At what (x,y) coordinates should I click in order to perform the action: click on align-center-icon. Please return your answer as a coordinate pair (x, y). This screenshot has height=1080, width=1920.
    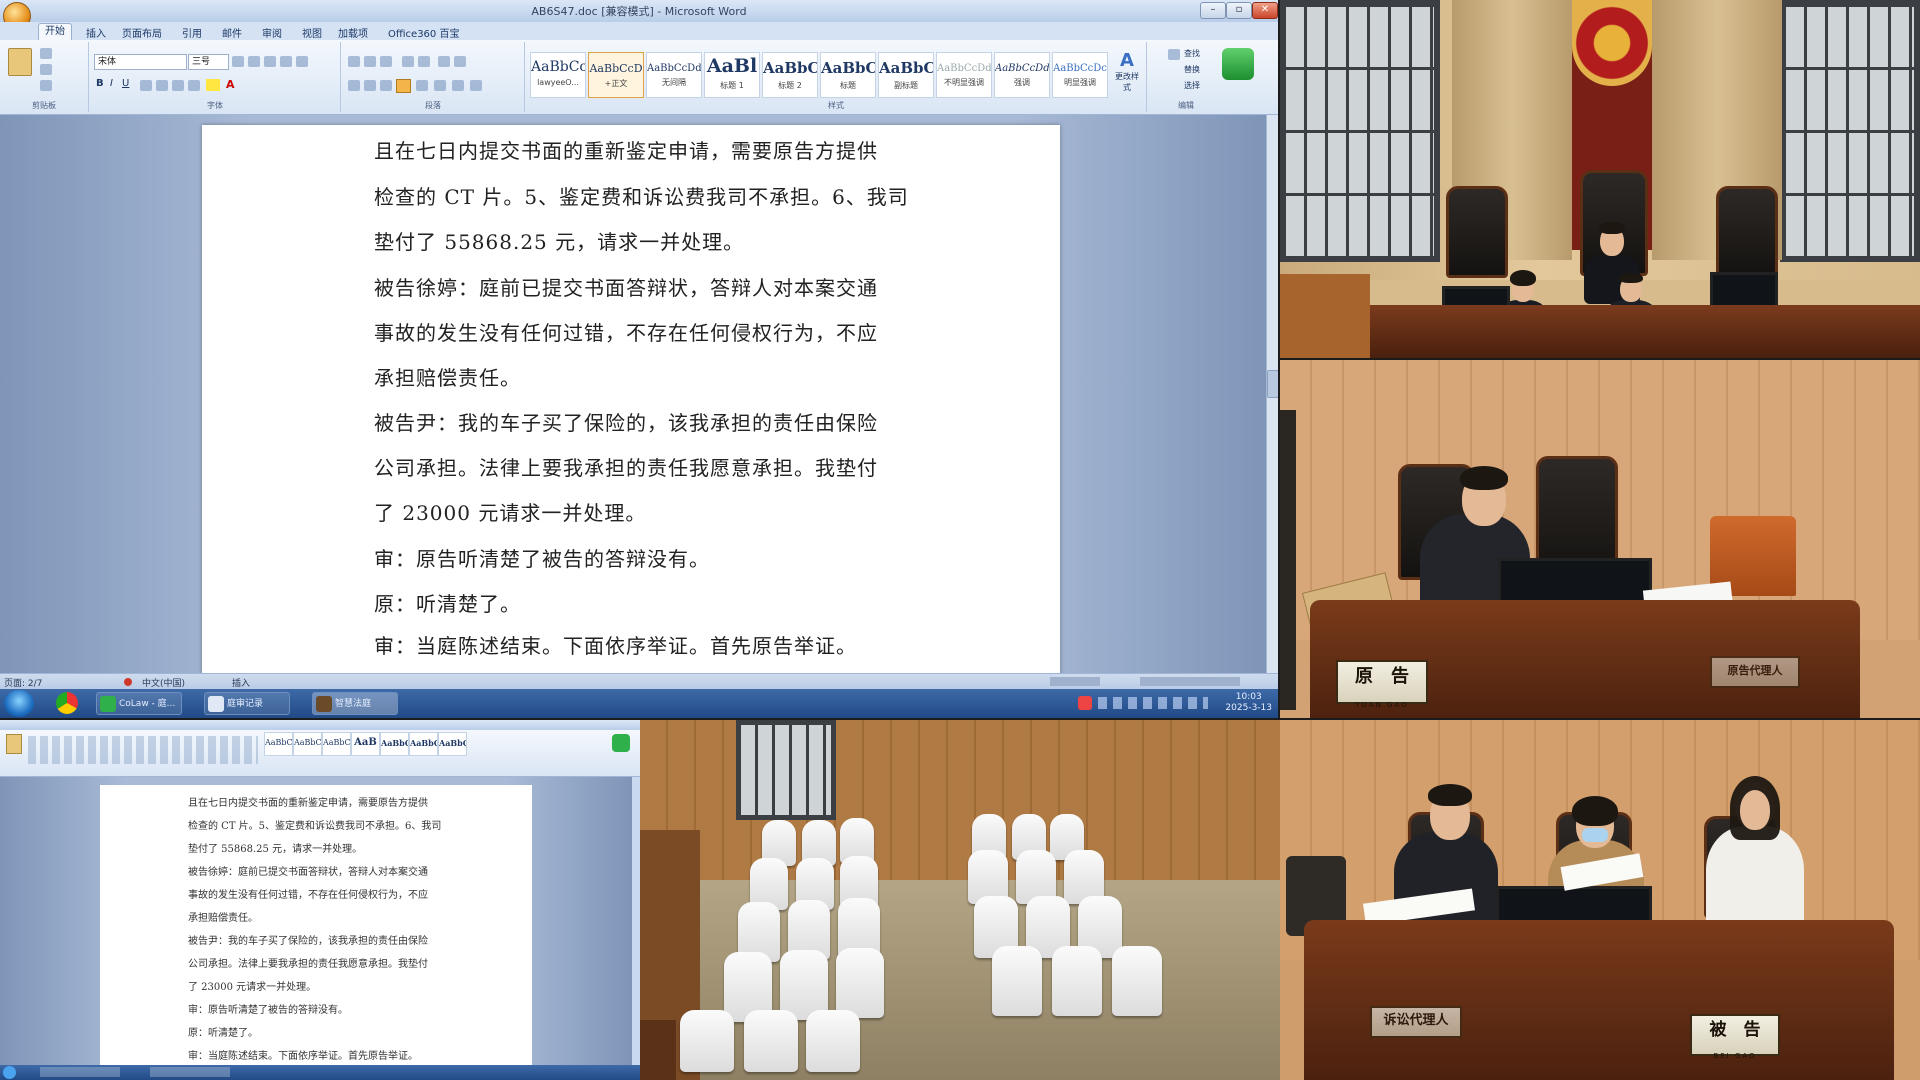
    Looking at the image, I should click on (370, 85).